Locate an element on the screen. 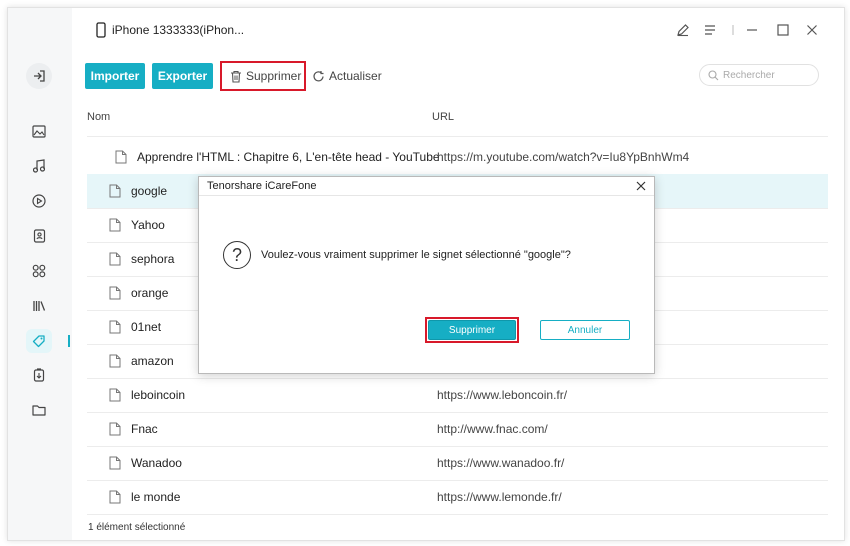 Image resolution: width=850 pixels, height=546 pixels. bookmark-url: https://www.leboncoin.fr/ is located at coordinates (502, 395).